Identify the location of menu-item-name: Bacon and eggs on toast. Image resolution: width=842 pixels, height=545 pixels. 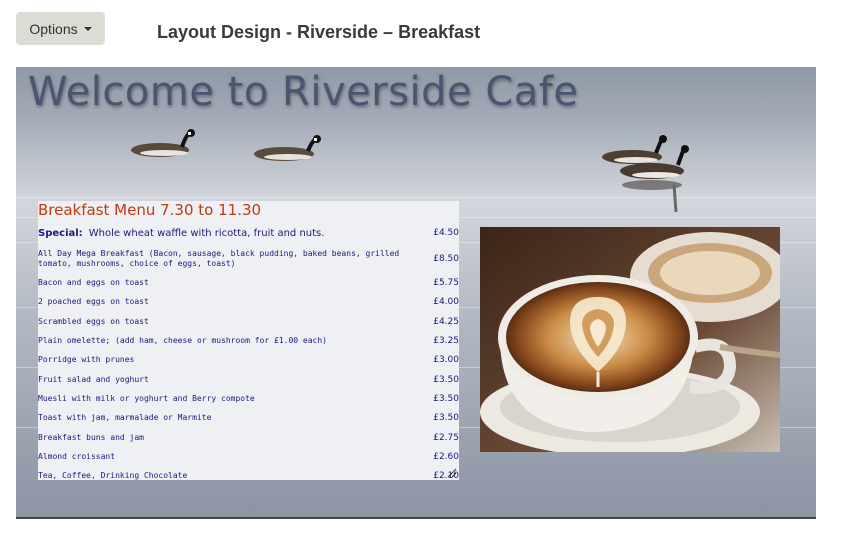
(93, 282).